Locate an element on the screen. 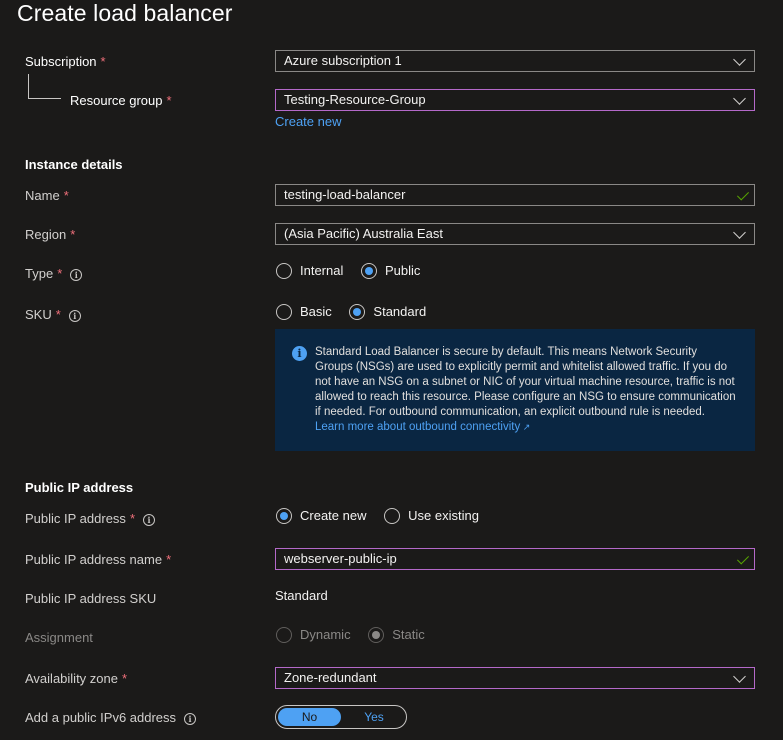  name-label: Name * is located at coordinates (47, 195).